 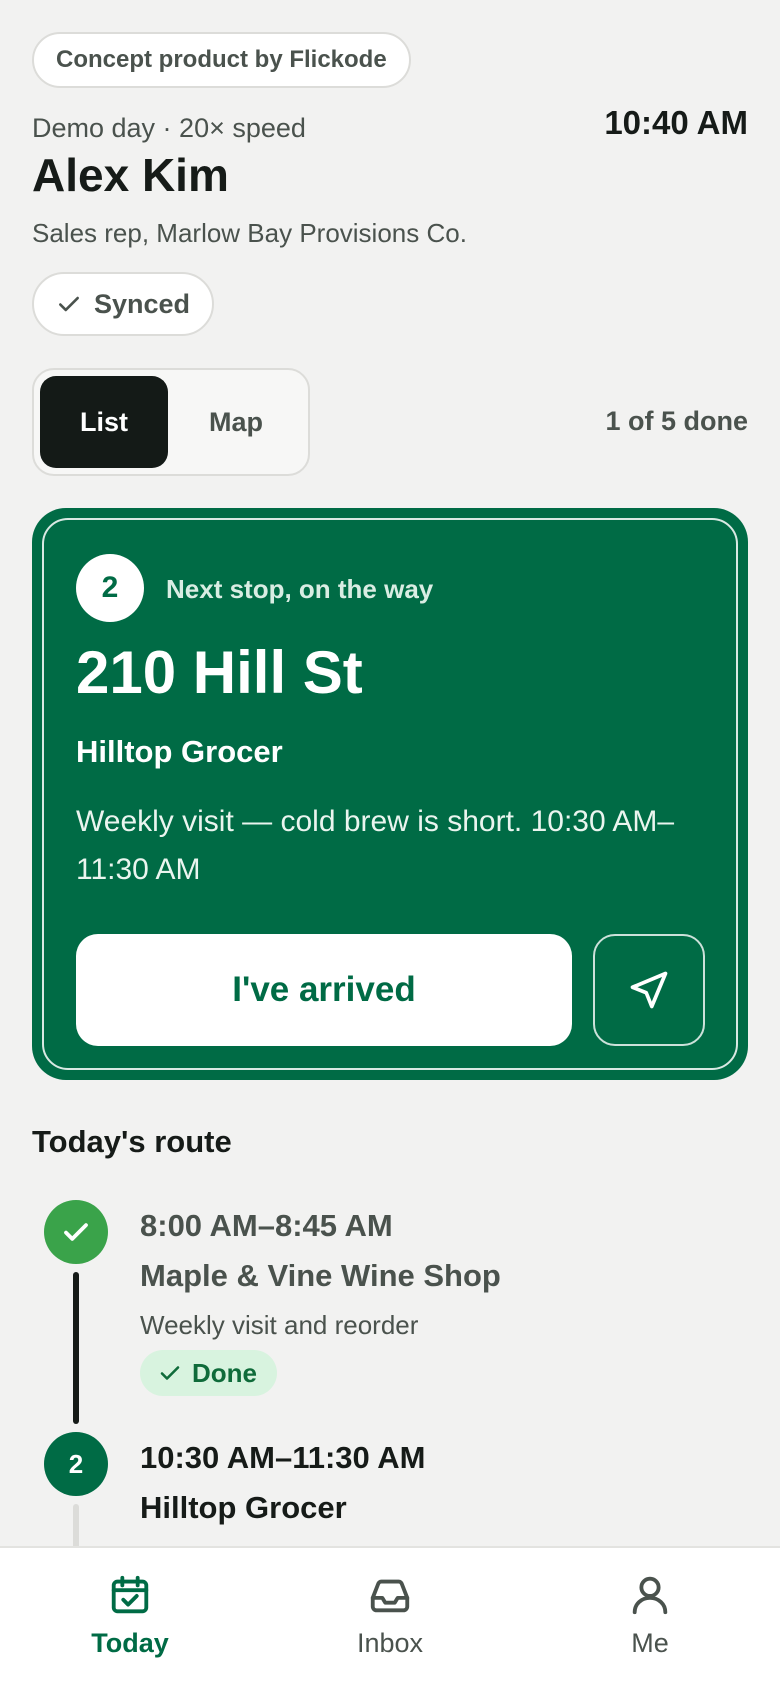 What do you see at coordinates (132, 1141) in the screenshot?
I see `route-title: Today's route` at bounding box center [132, 1141].